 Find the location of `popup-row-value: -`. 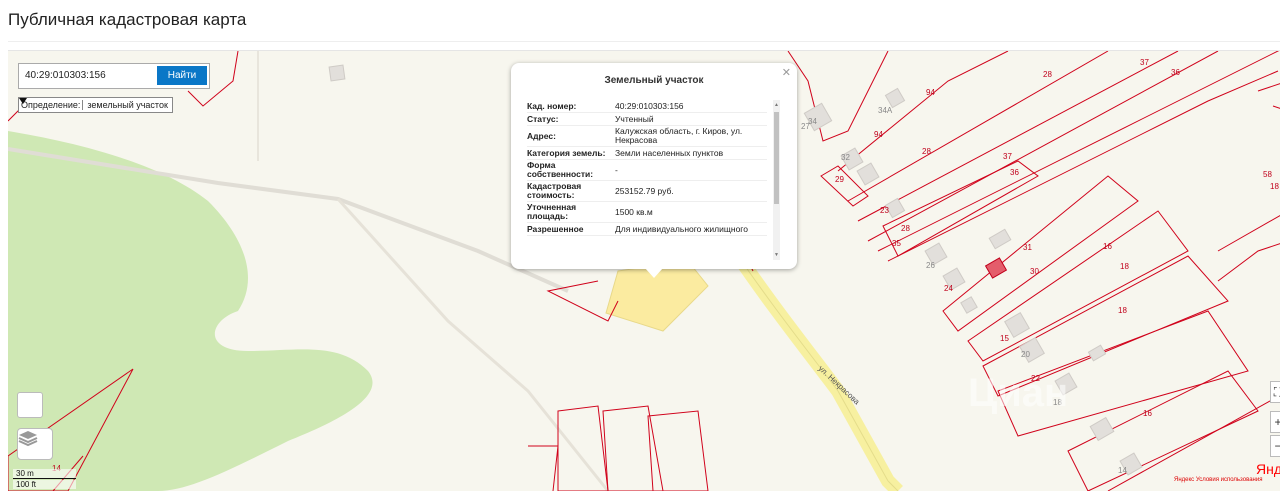

popup-row-value: - is located at coordinates (616, 169).